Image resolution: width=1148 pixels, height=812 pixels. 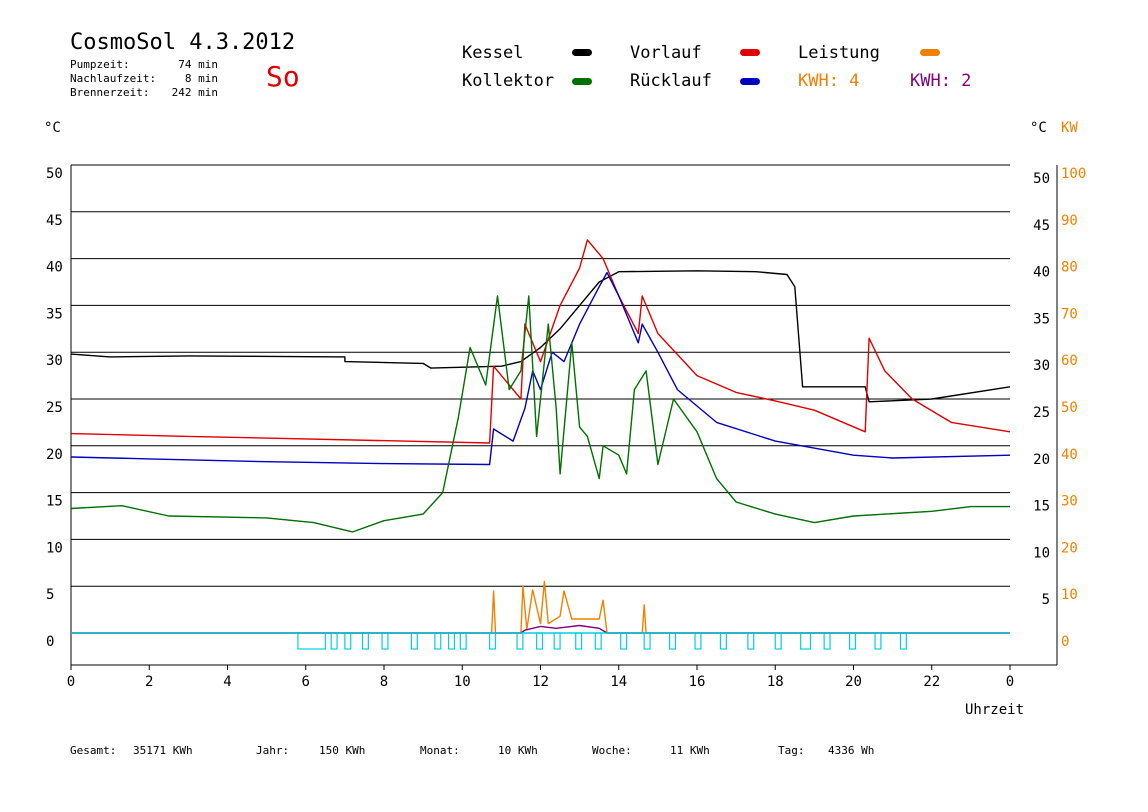 I want to click on footer-woche-value: 11 KWh, so click(x=690, y=750).